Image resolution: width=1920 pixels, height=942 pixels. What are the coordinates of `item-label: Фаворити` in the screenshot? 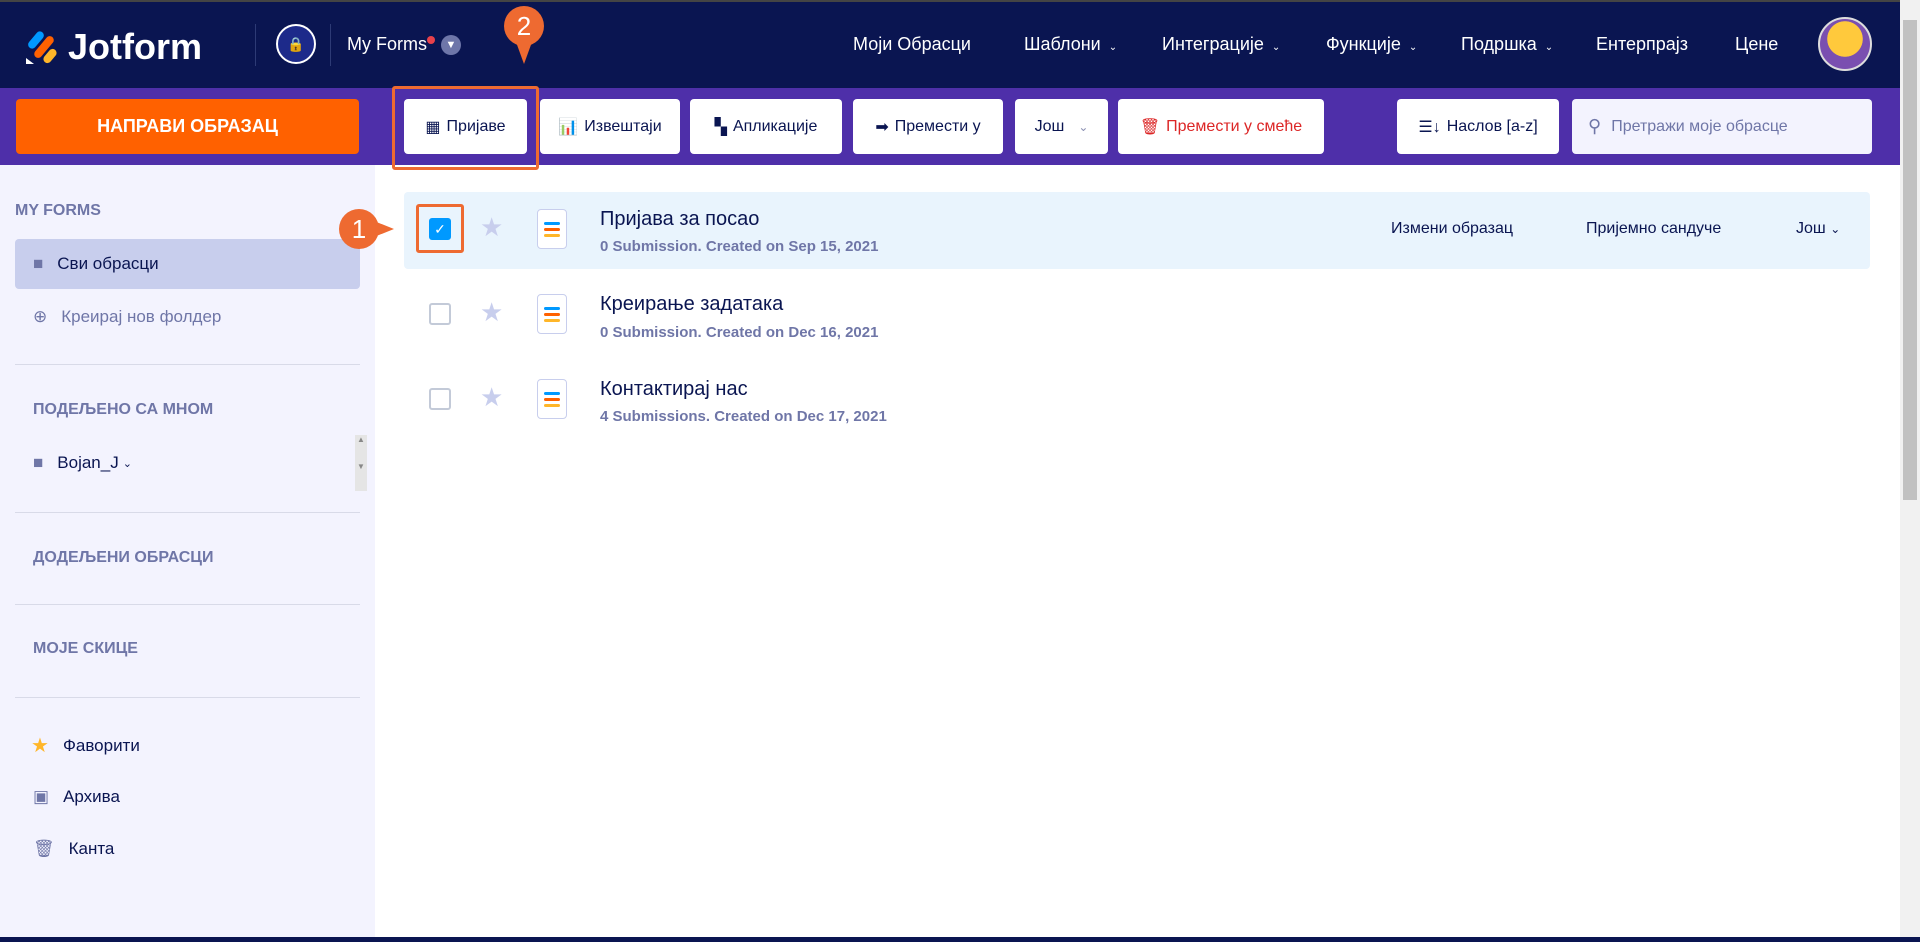 It's located at (101, 745).